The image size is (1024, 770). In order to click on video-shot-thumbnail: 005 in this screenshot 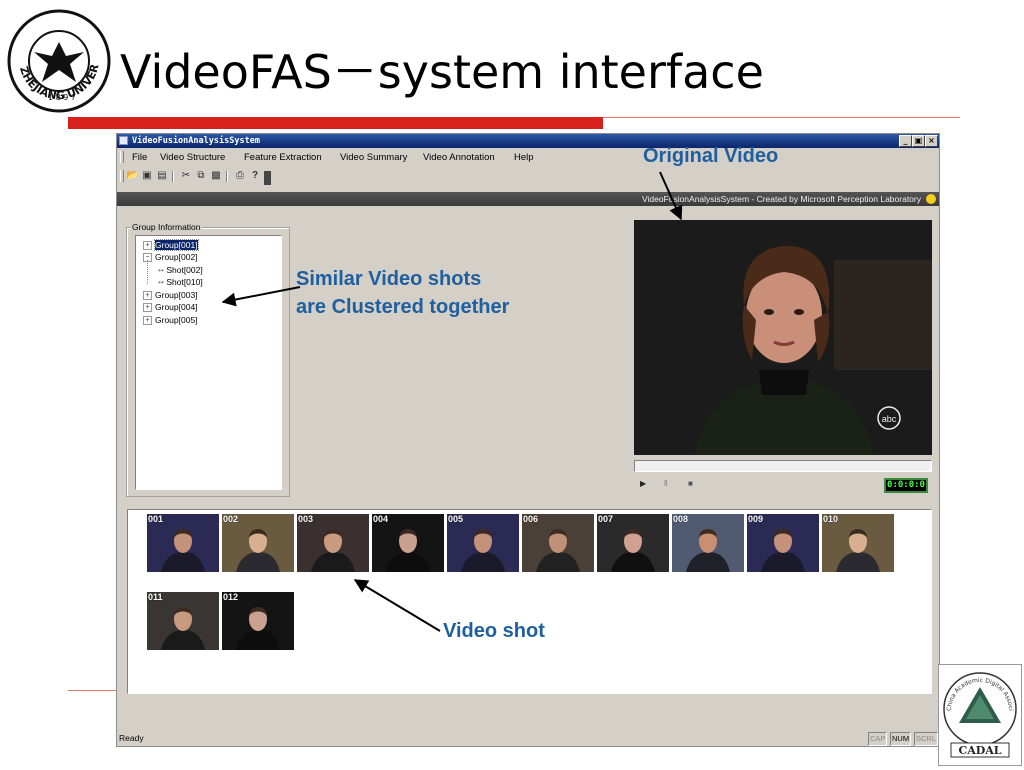, I will do `click(483, 543)`.